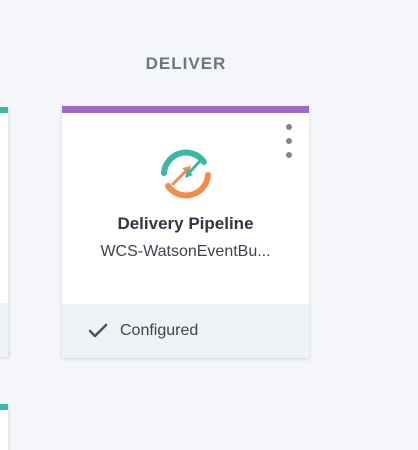  I want to click on checkmark-icon, so click(98, 330).